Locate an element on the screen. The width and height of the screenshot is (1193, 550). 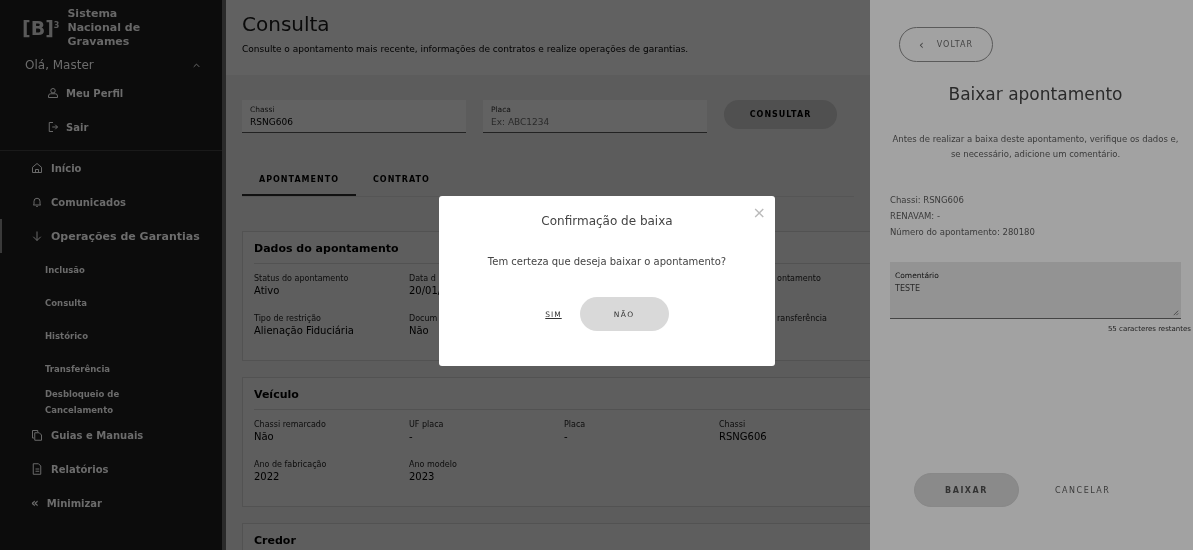
tab: APONTAMENTO is located at coordinates (299, 185).